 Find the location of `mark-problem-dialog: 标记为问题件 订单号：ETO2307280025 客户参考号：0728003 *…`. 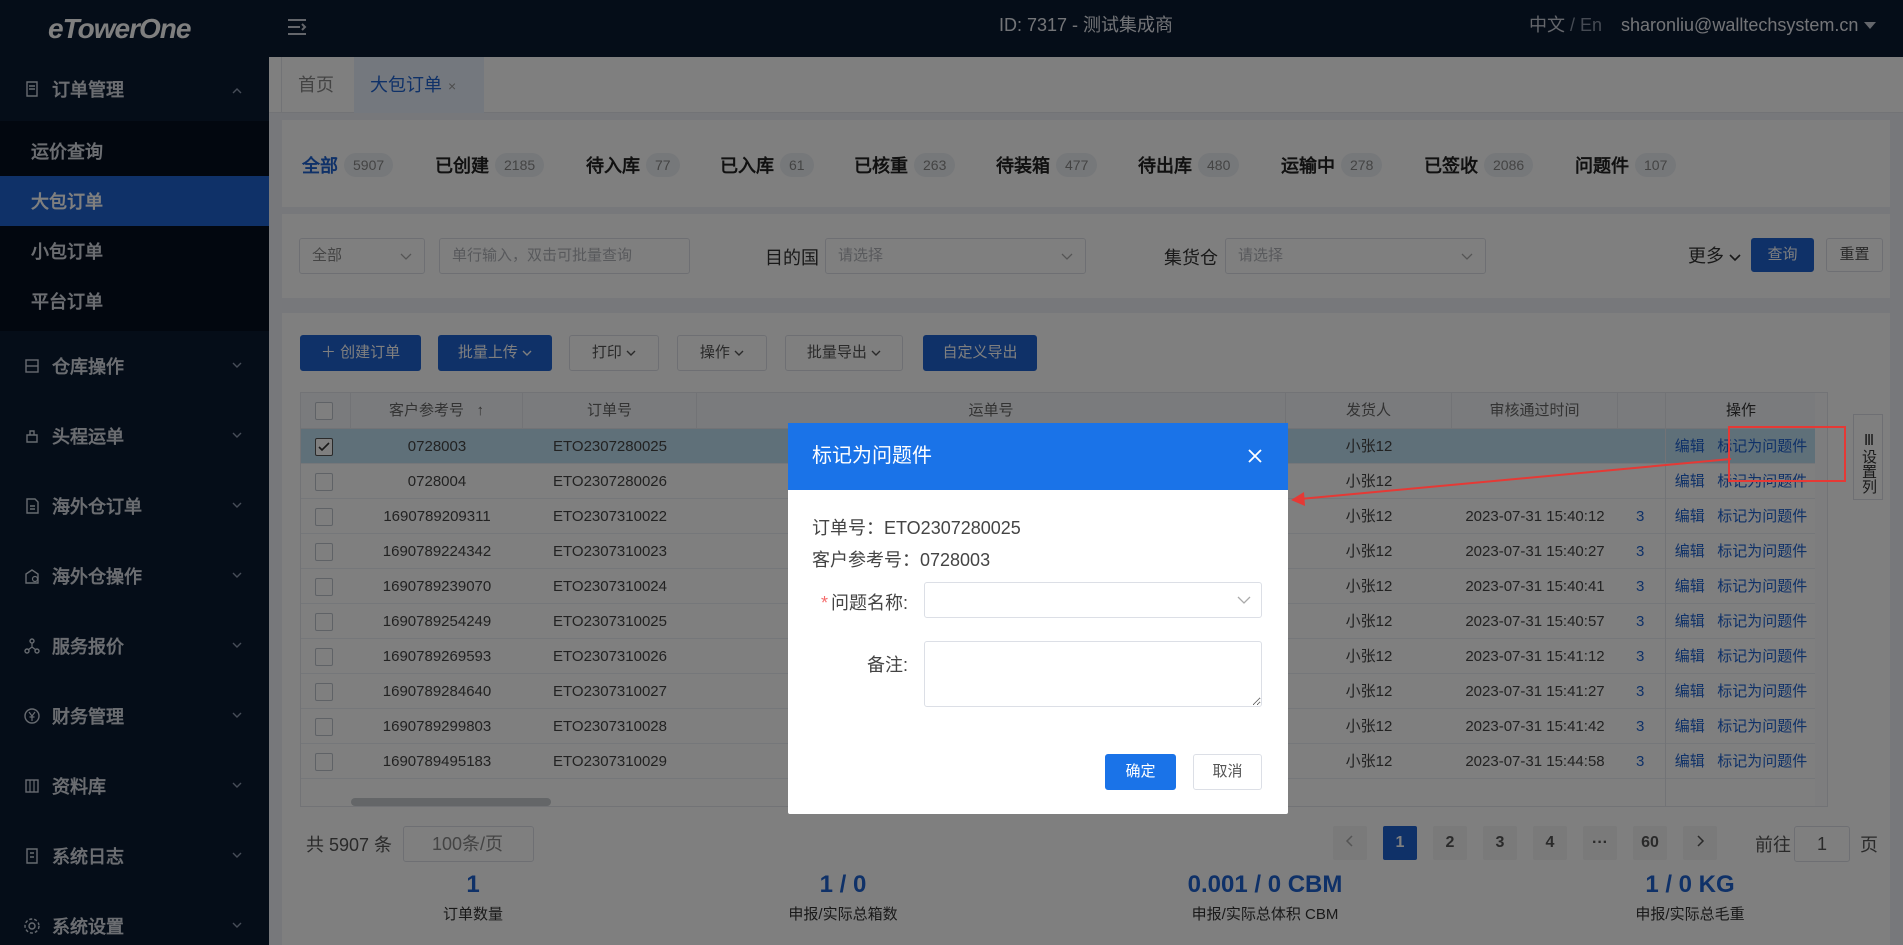

mark-problem-dialog: 标记为问题件 订单号：ETO2307280025 客户参考号：0728003 *… is located at coordinates (1038, 618).